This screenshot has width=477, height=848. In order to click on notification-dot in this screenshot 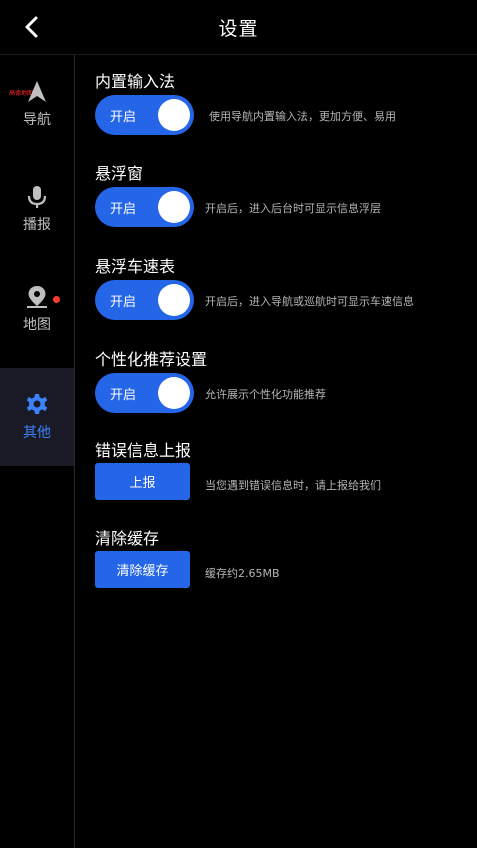, I will do `click(56, 299)`.